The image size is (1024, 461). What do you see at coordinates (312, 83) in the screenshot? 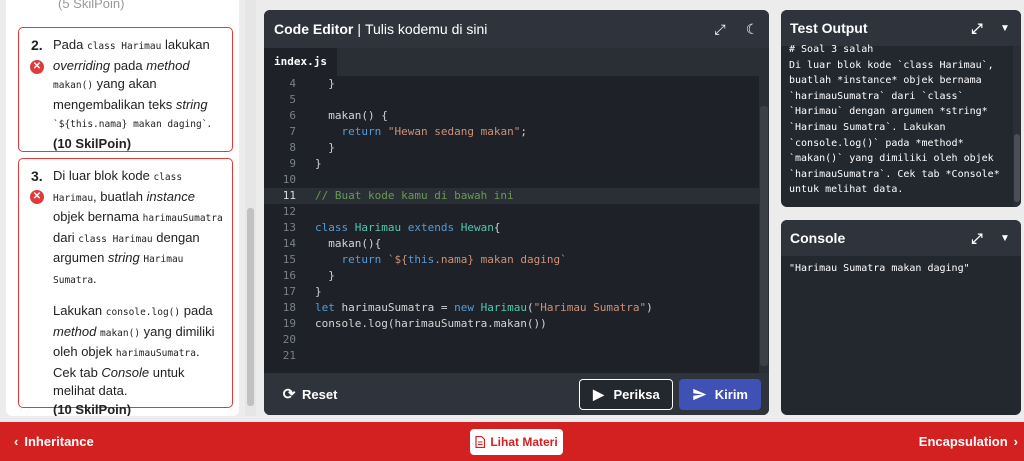
I see `code-line: 4 }` at bounding box center [312, 83].